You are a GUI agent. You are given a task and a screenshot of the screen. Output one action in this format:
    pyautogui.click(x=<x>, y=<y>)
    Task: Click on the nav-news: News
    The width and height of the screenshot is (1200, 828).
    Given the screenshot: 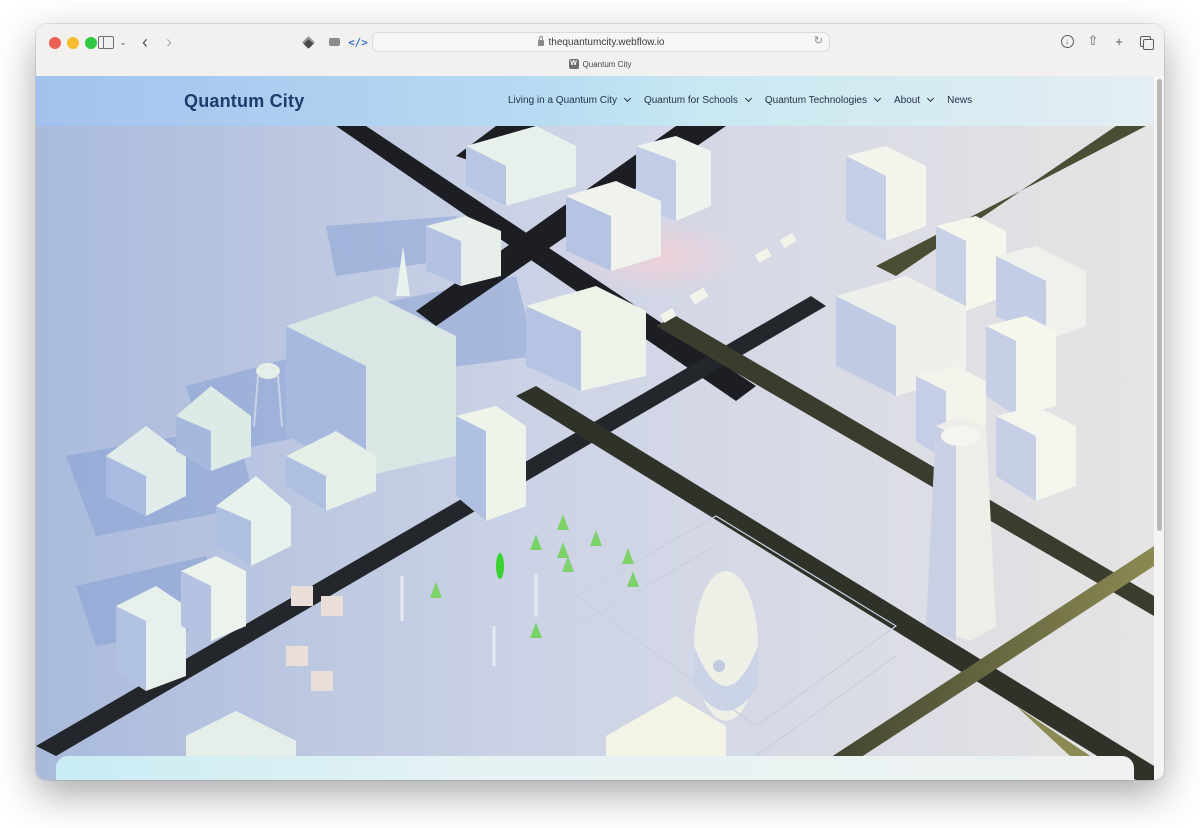 What is the action you would take?
    pyautogui.click(x=959, y=100)
    